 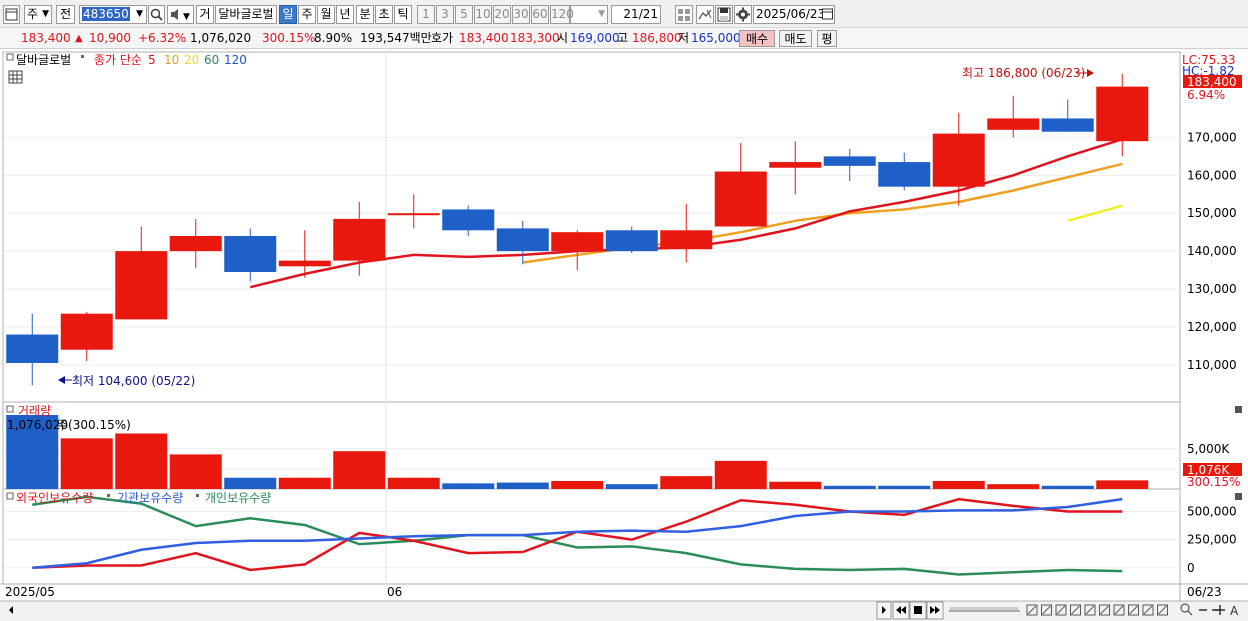 What do you see at coordinates (1212, 175) in the screenshot?
I see `price-tick-label: 160,000` at bounding box center [1212, 175].